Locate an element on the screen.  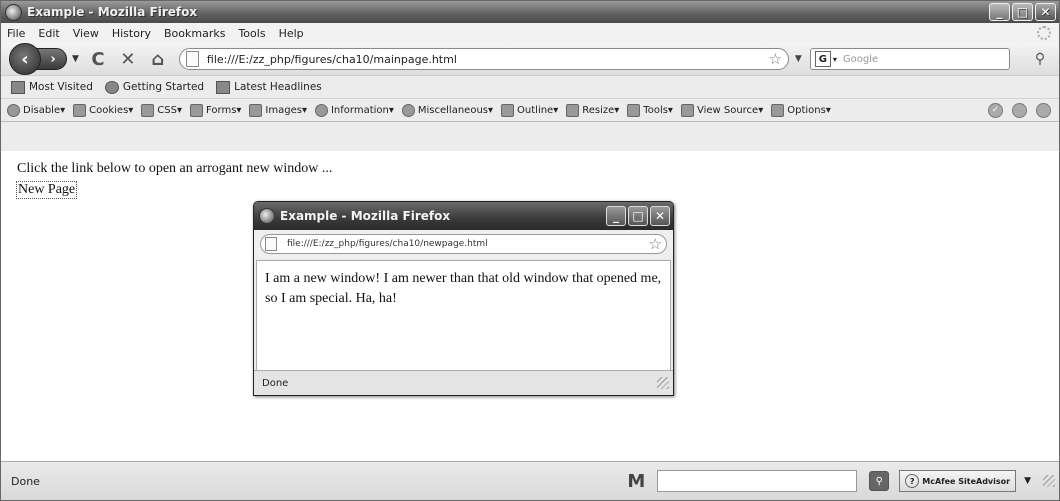
dev-label: Information▾ is located at coordinates (362, 110).